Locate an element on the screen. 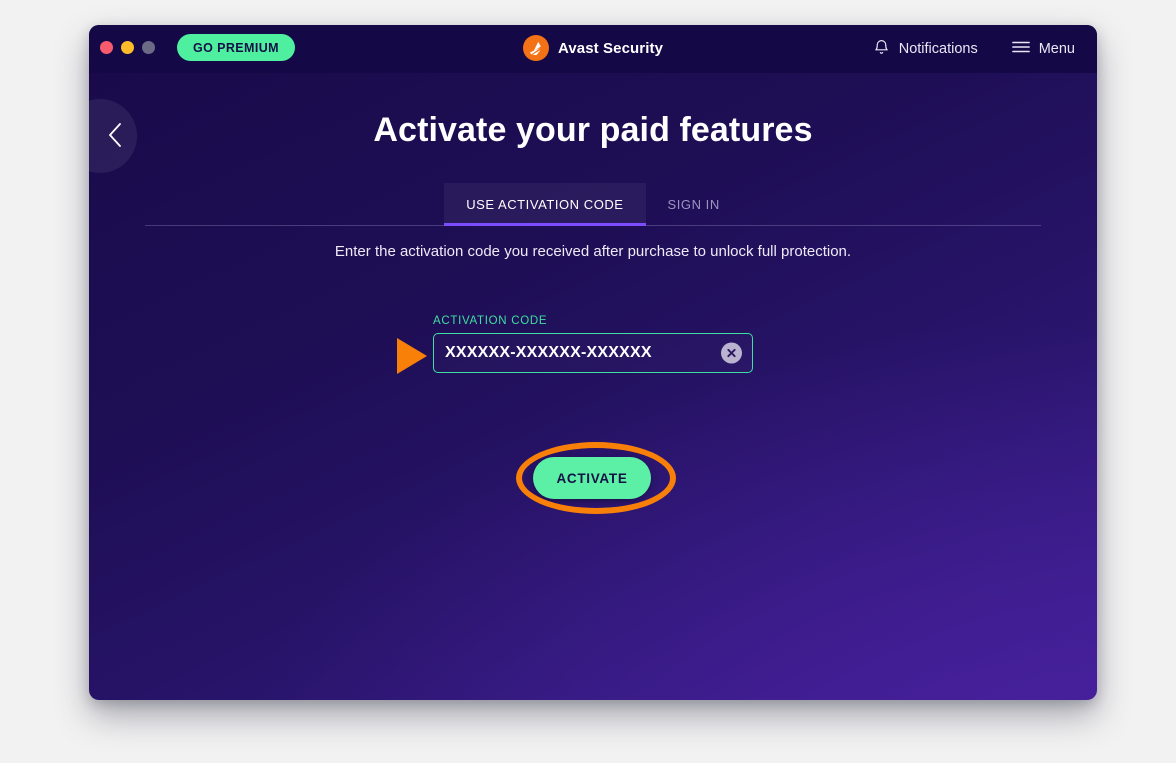 This screenshot has height=763, width=1176. notifications-button: Notifications is located at coordinates (925, 49).